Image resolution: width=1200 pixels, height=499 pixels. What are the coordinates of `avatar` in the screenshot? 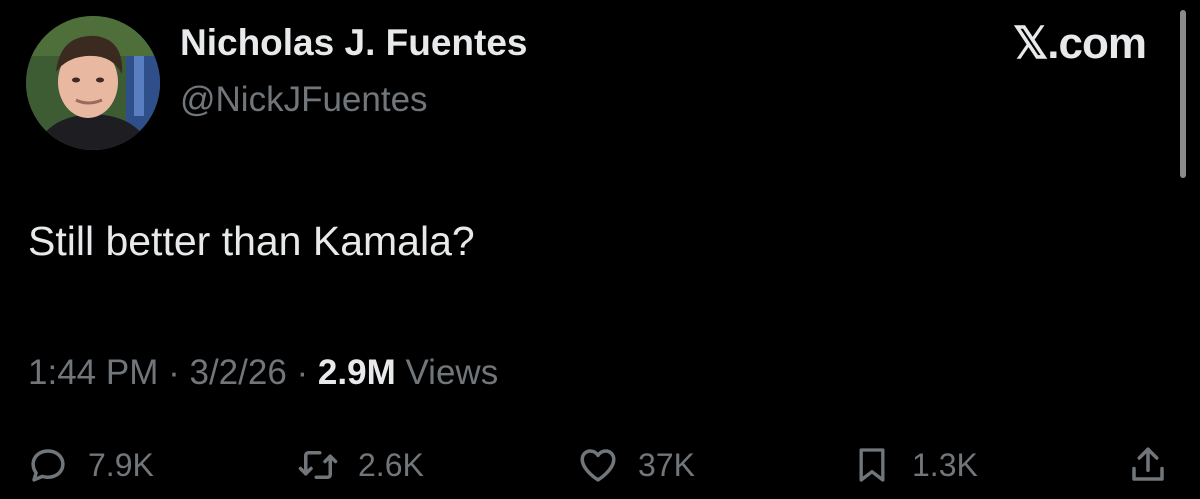 It's located at (93, 83).